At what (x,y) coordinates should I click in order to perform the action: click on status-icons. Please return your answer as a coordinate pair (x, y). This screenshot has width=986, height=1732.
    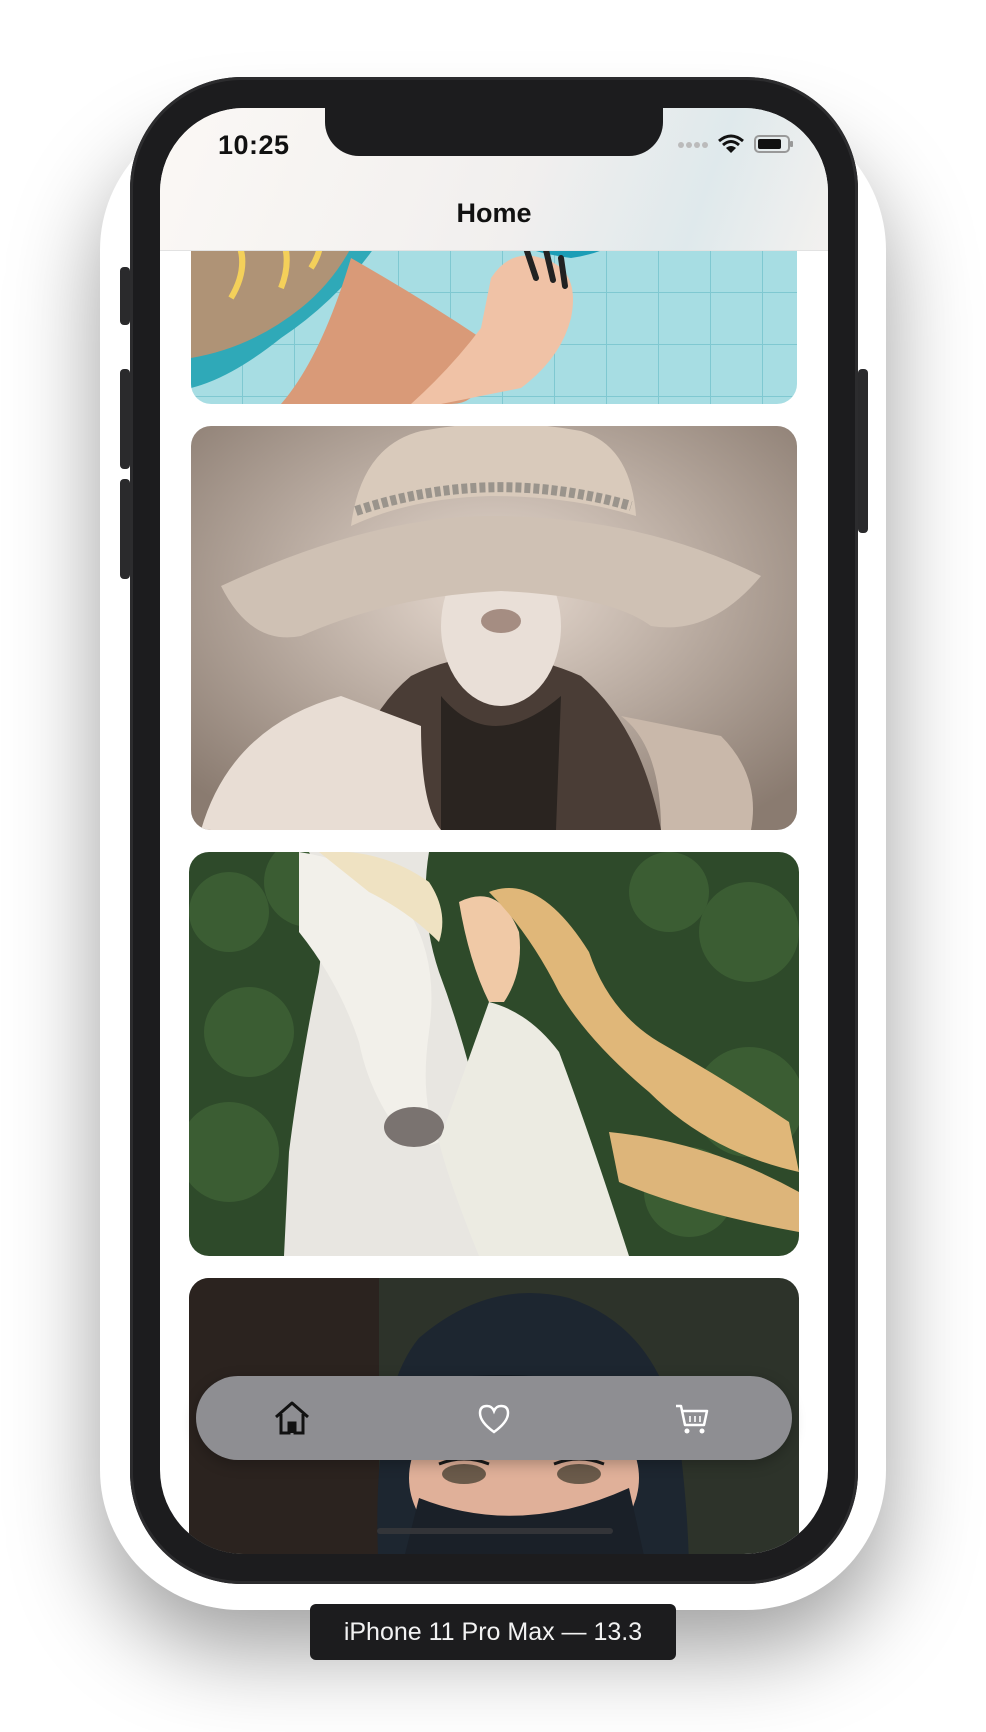
    Looking at the image, I should click on (736, 144).